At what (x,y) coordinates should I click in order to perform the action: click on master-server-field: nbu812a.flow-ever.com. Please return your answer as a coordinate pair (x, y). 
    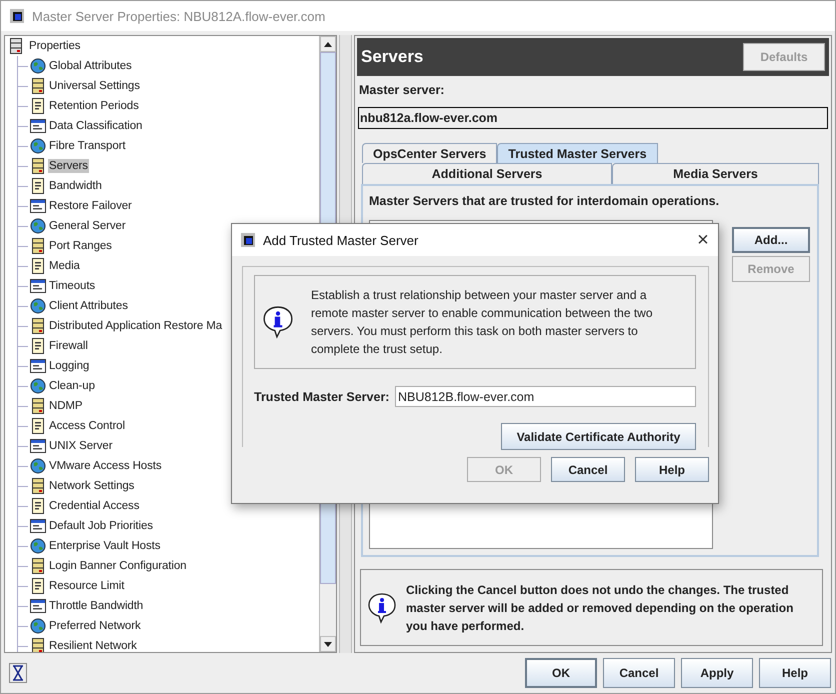
    Looking at the image, I should click on (593, 118).